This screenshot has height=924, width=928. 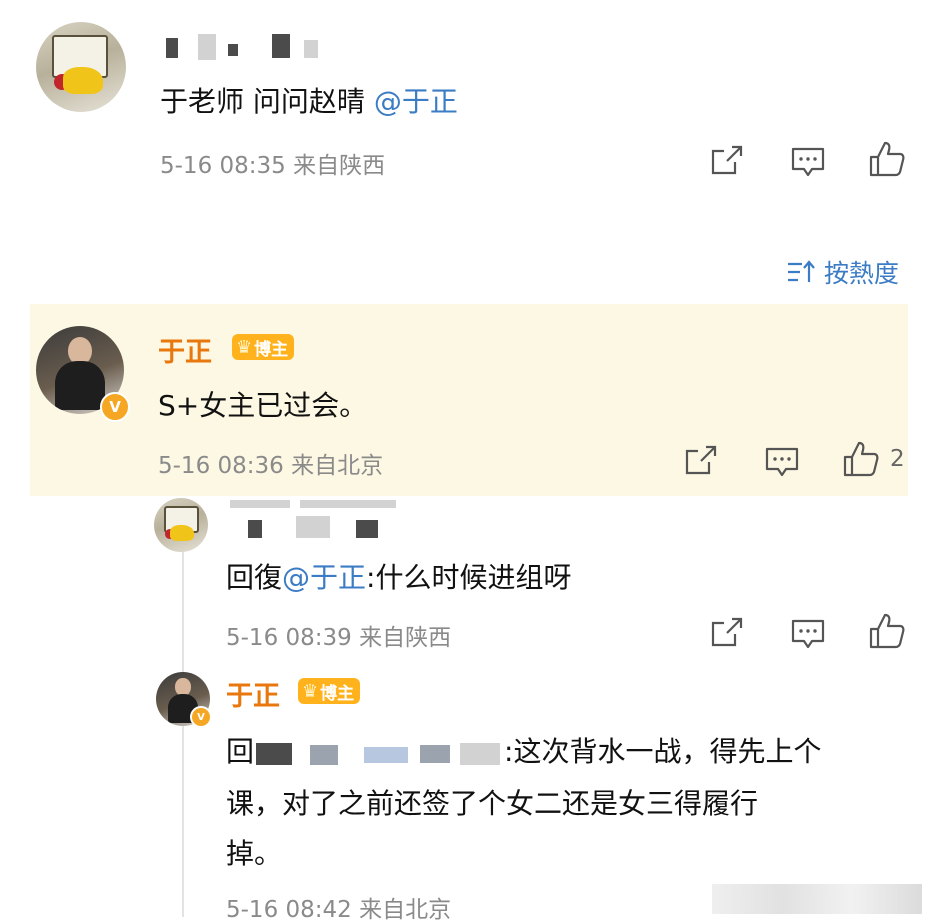 I want to click on reply-body: :这次背水一战，得先上个, so click(x=663, y=751).